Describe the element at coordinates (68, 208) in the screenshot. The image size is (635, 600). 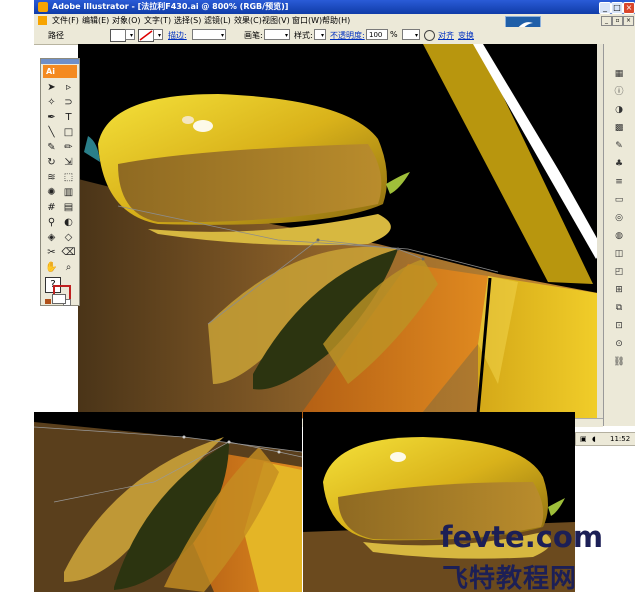
I see `gradient-icon: ▤` at that location.